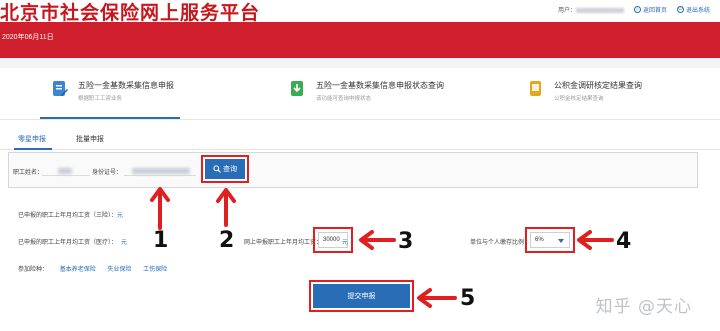 The image size is (720, 331). What do you see at coordinates (406, 241) in the screenshot?
I see `annotation-3: 3` at bounding box center [406, 241].